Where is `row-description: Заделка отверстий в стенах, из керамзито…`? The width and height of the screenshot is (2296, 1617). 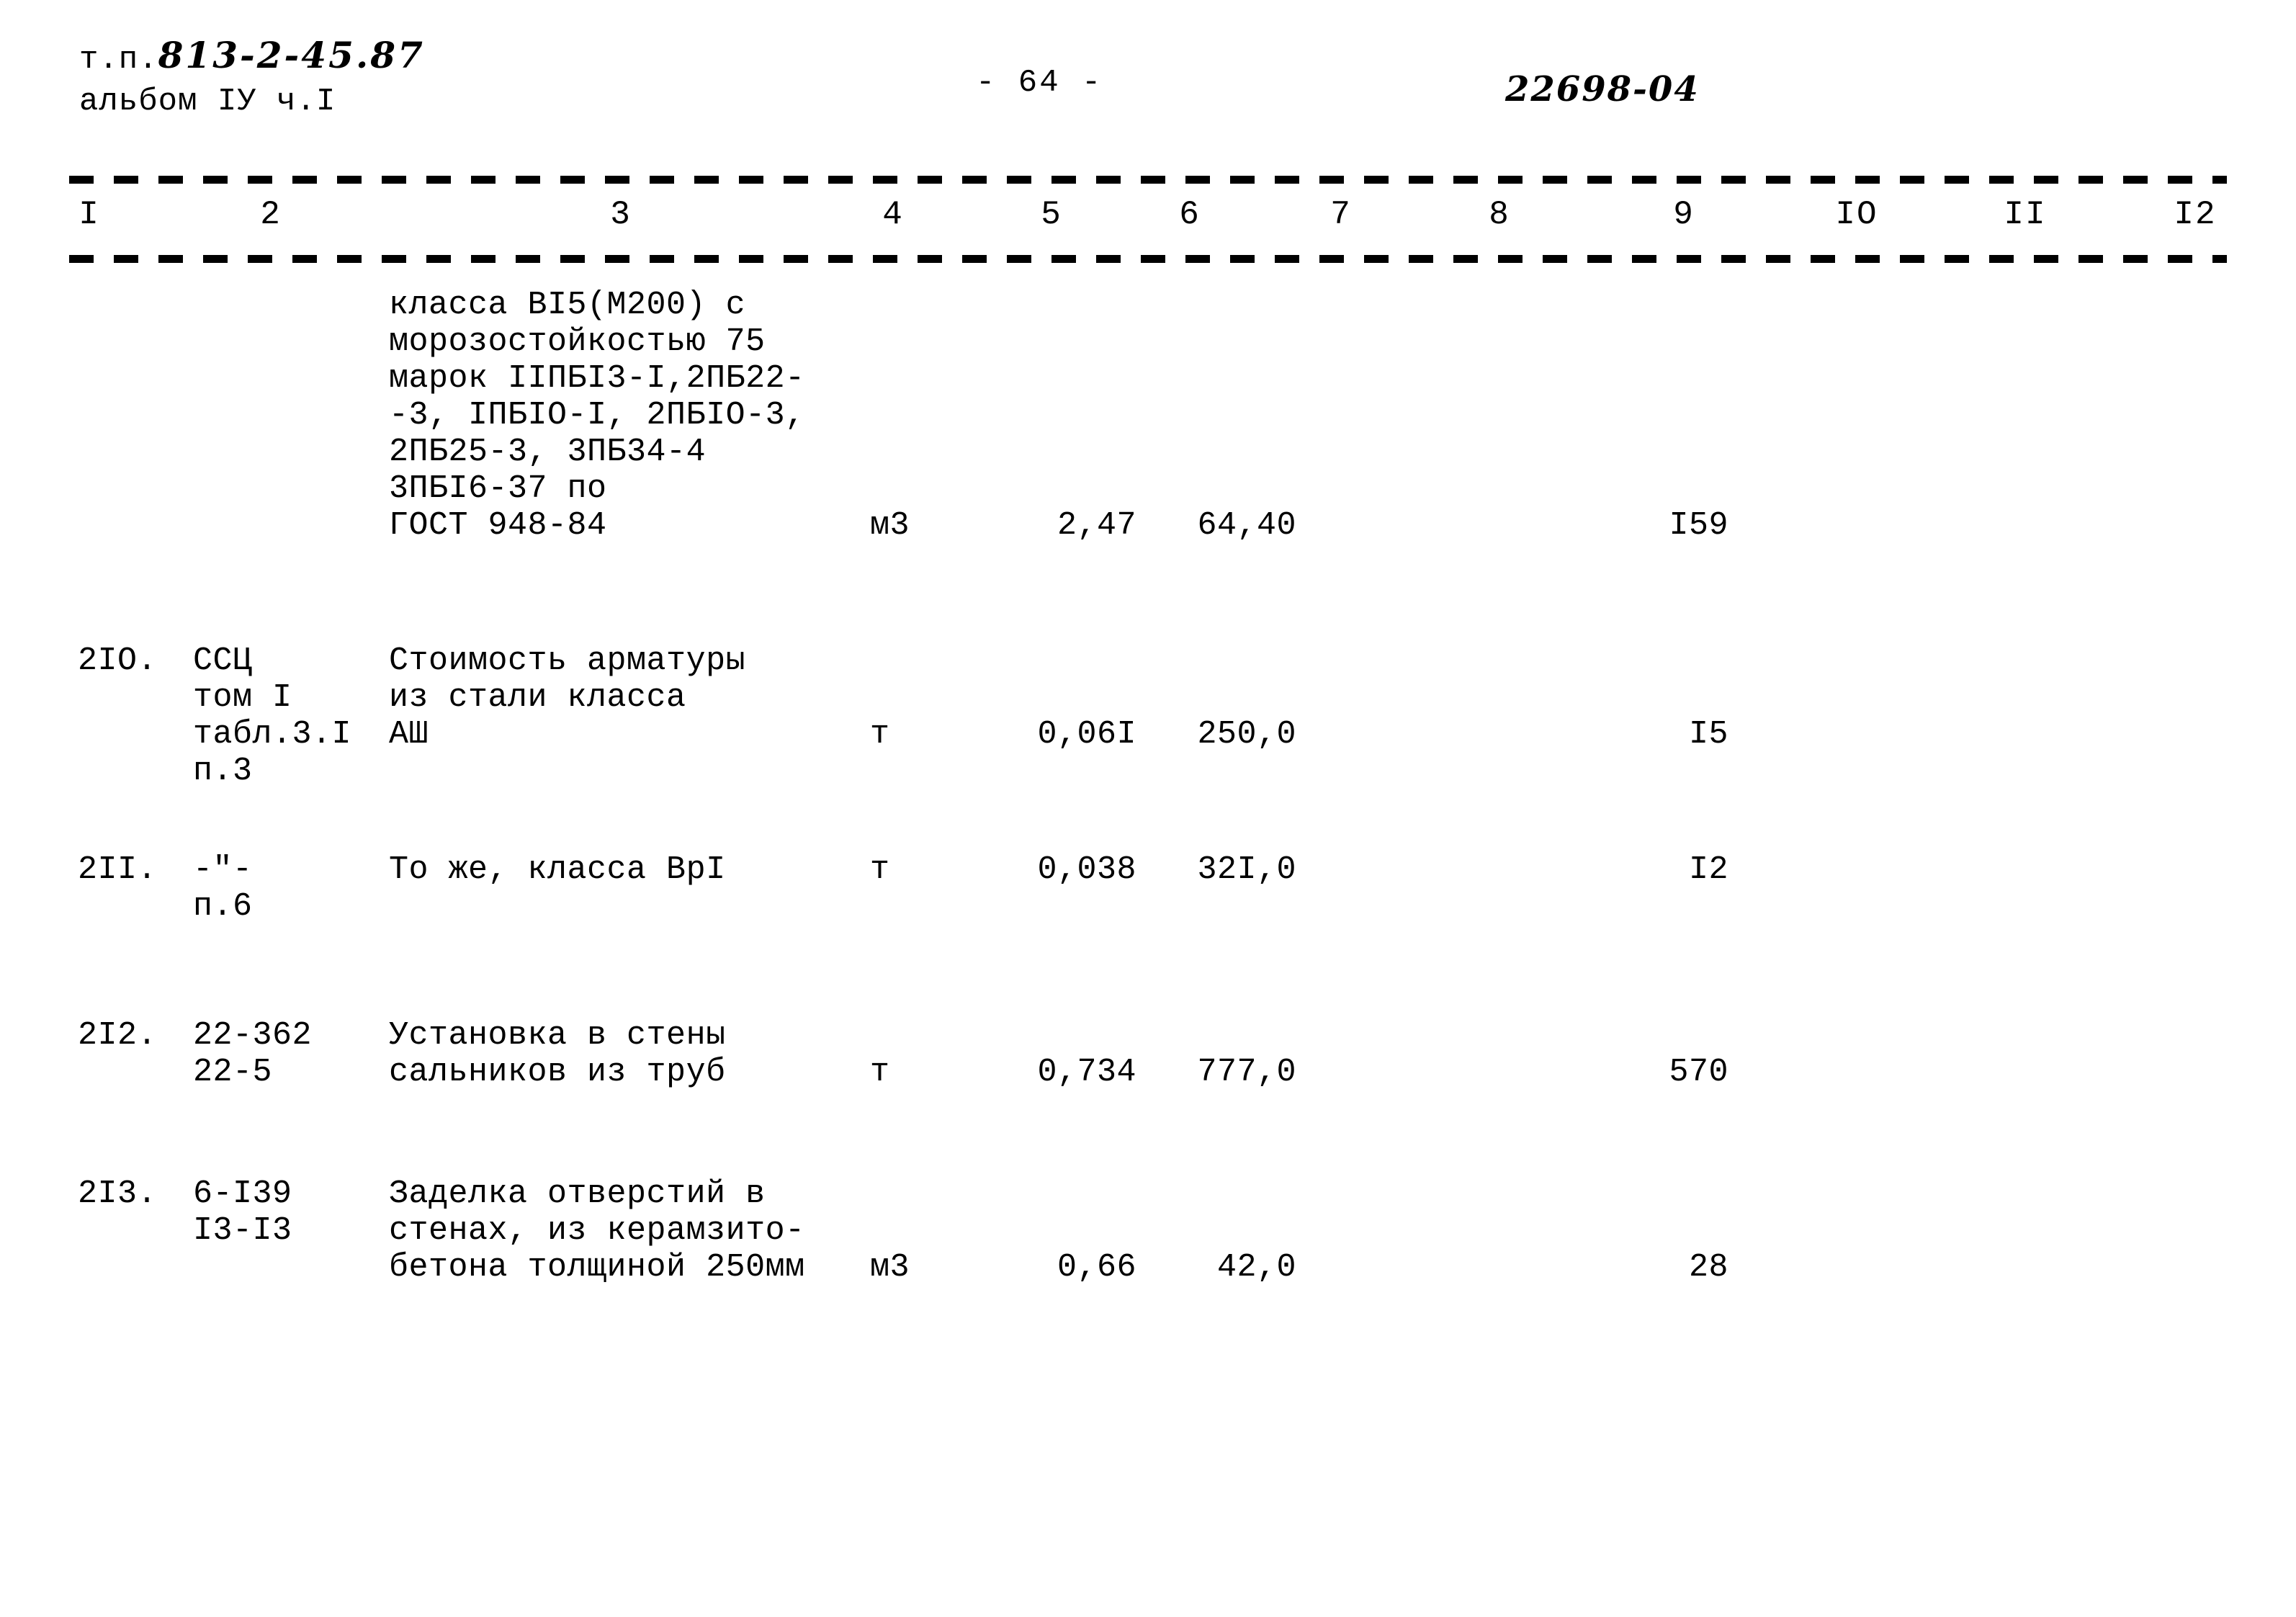 row-description: Заделка отверстий в стенах, из керамзито… is located at coordinates (597, 1230).